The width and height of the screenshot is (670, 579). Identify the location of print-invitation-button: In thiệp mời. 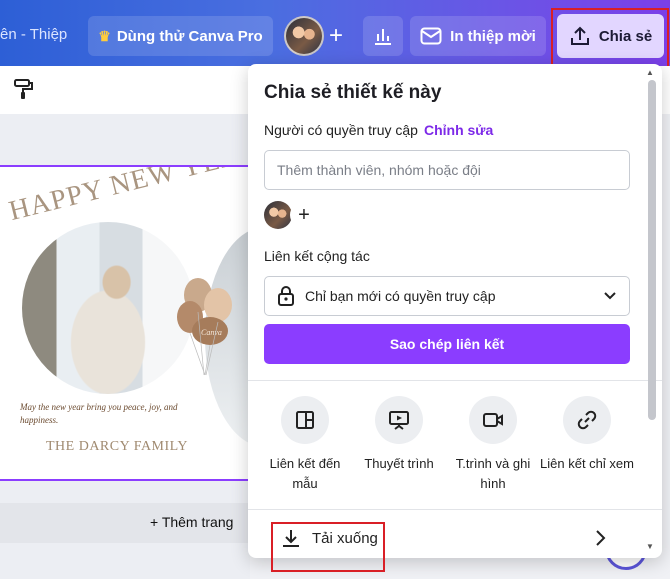
(478, 36).